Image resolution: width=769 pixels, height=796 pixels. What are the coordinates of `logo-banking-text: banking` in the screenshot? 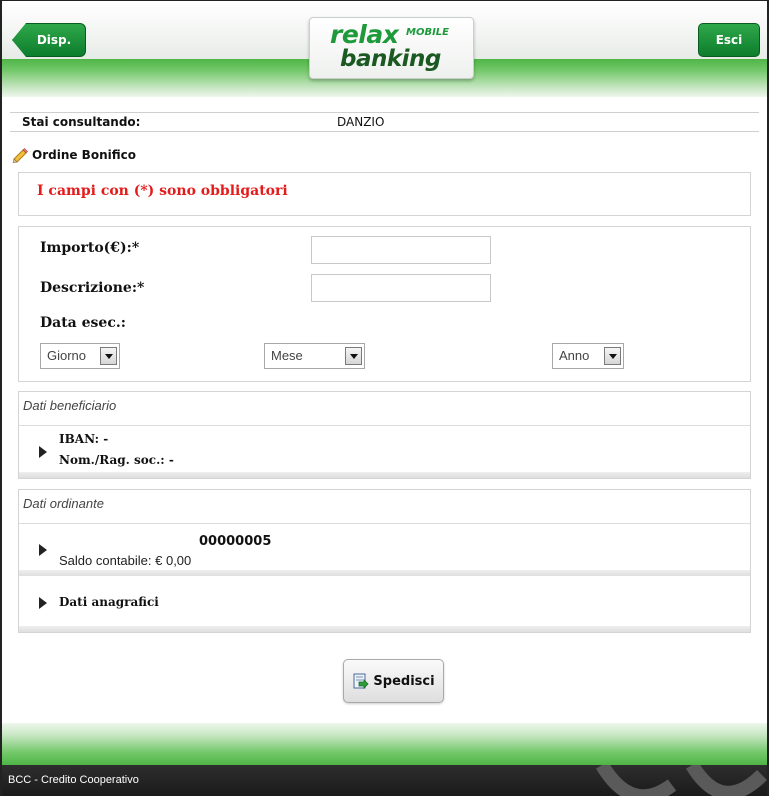 It's located at (390, 59).